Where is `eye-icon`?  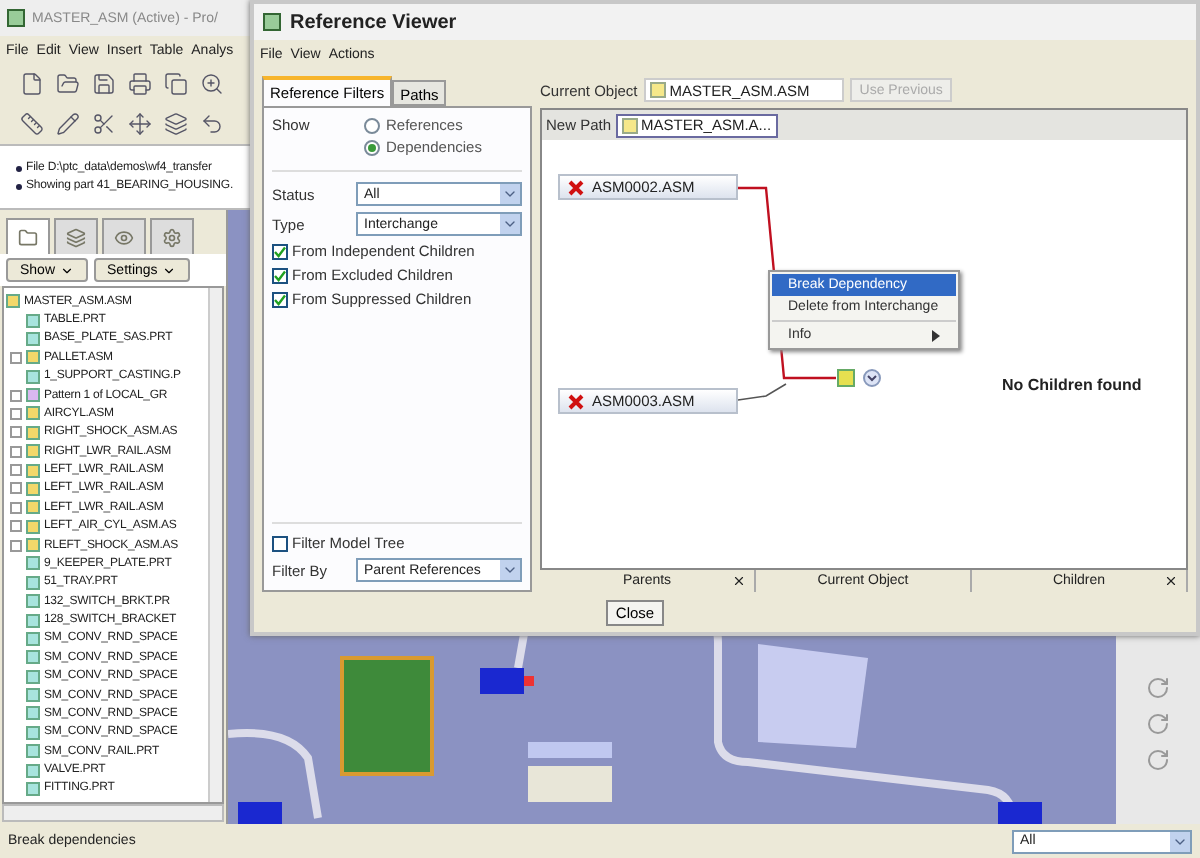 eye-icon is located at coordinates (124, 237).